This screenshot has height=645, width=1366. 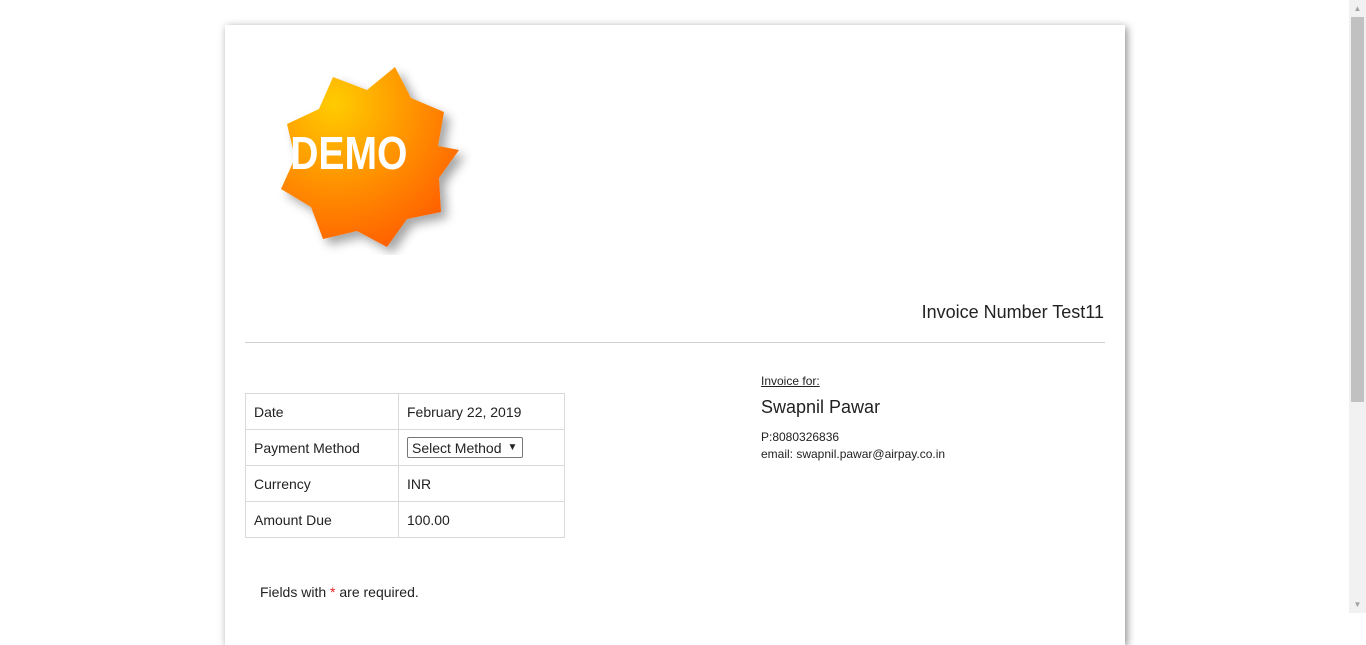 What do you see at coordinates (322, 447) in the screenshot?
I see `payment-method-label: Payment Method` at bounding box center [322, 447].